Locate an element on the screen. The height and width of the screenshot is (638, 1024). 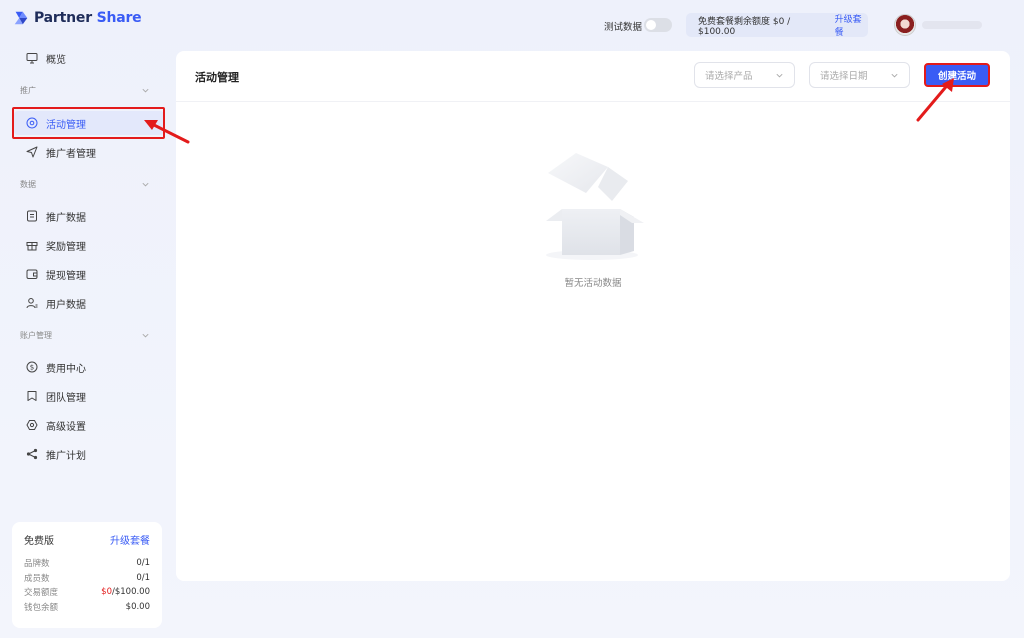
brand-name: Partner Share is located at coordinates (88, 18).